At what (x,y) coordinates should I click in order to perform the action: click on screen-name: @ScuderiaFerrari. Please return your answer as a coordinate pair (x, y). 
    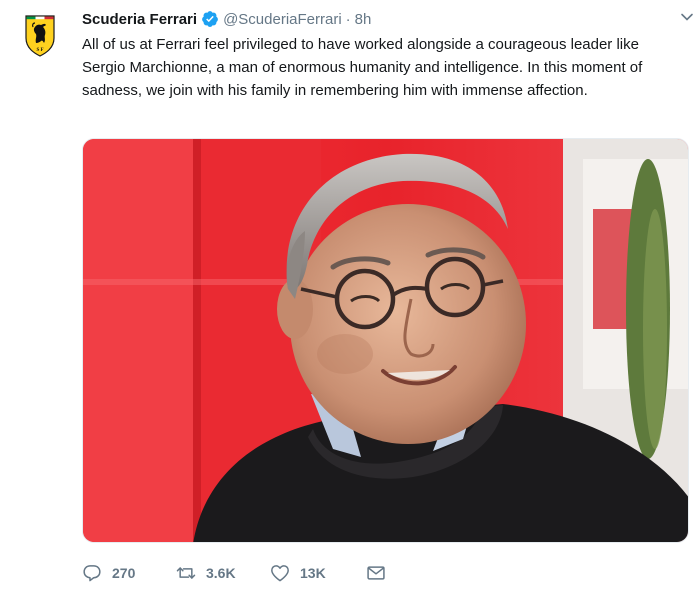
    Looking at the image, I should click on (282, 19).